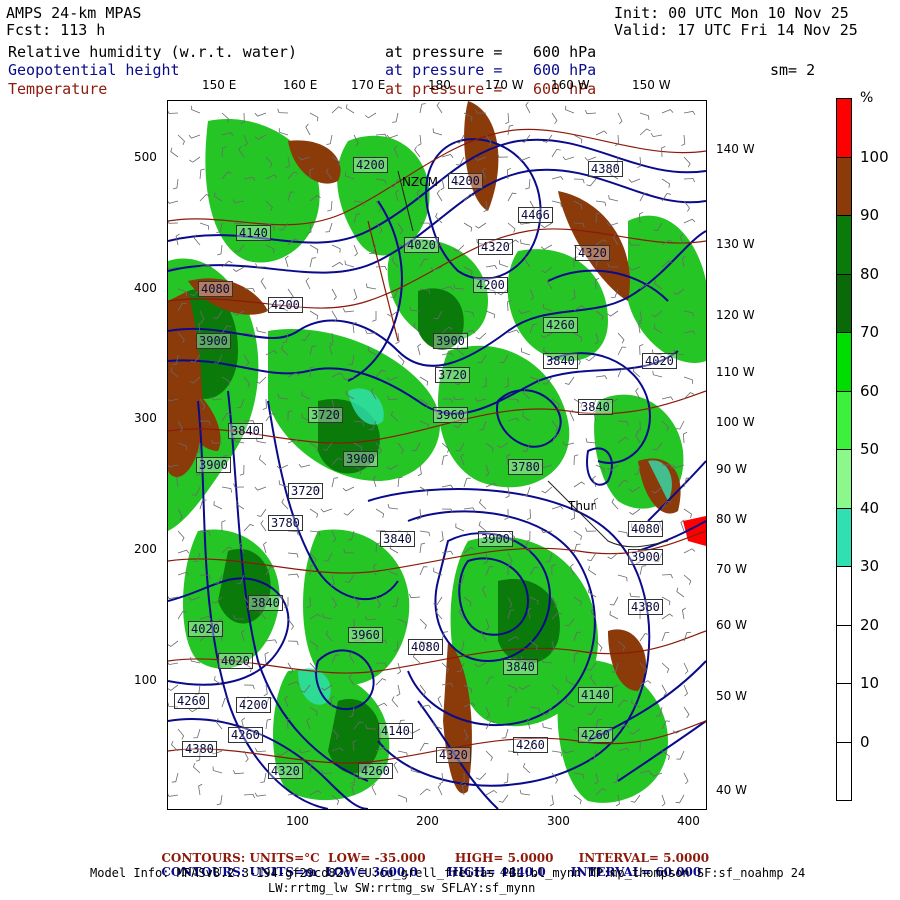 This screenshot has width=900, height=900. What do you see at coordinates (560, 325) in the screenshot?
I see `height-label: 4260` at bounding box center [560, 325].